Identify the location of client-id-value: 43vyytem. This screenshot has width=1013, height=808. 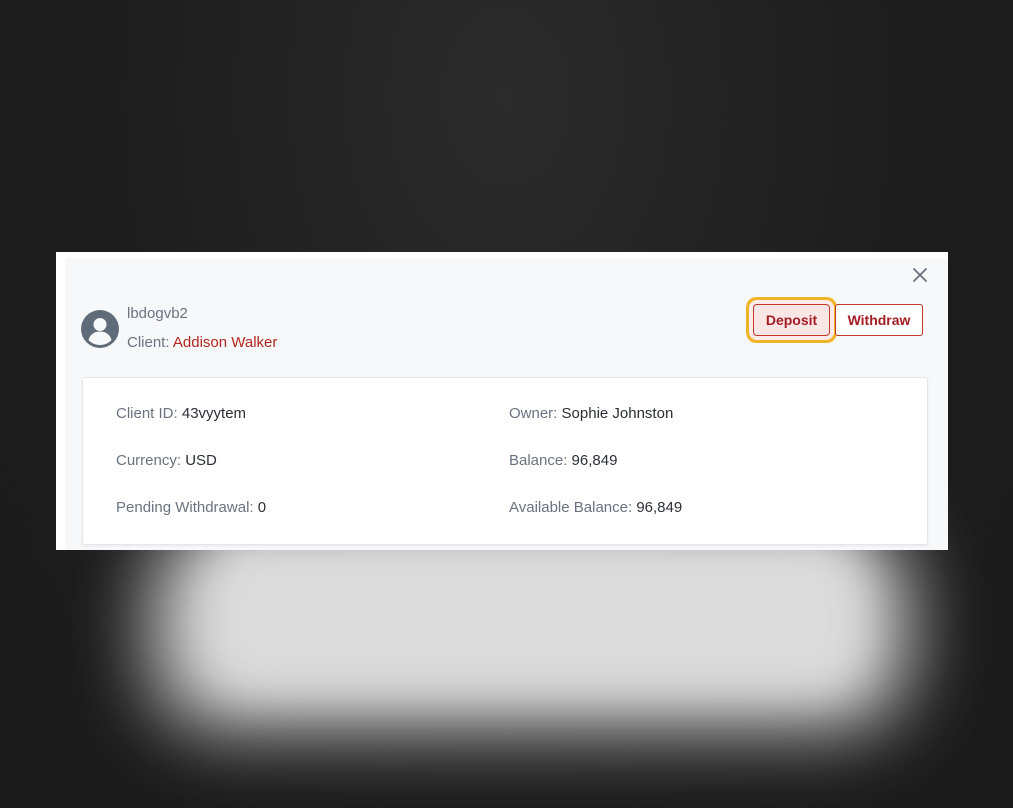
(214, 413).